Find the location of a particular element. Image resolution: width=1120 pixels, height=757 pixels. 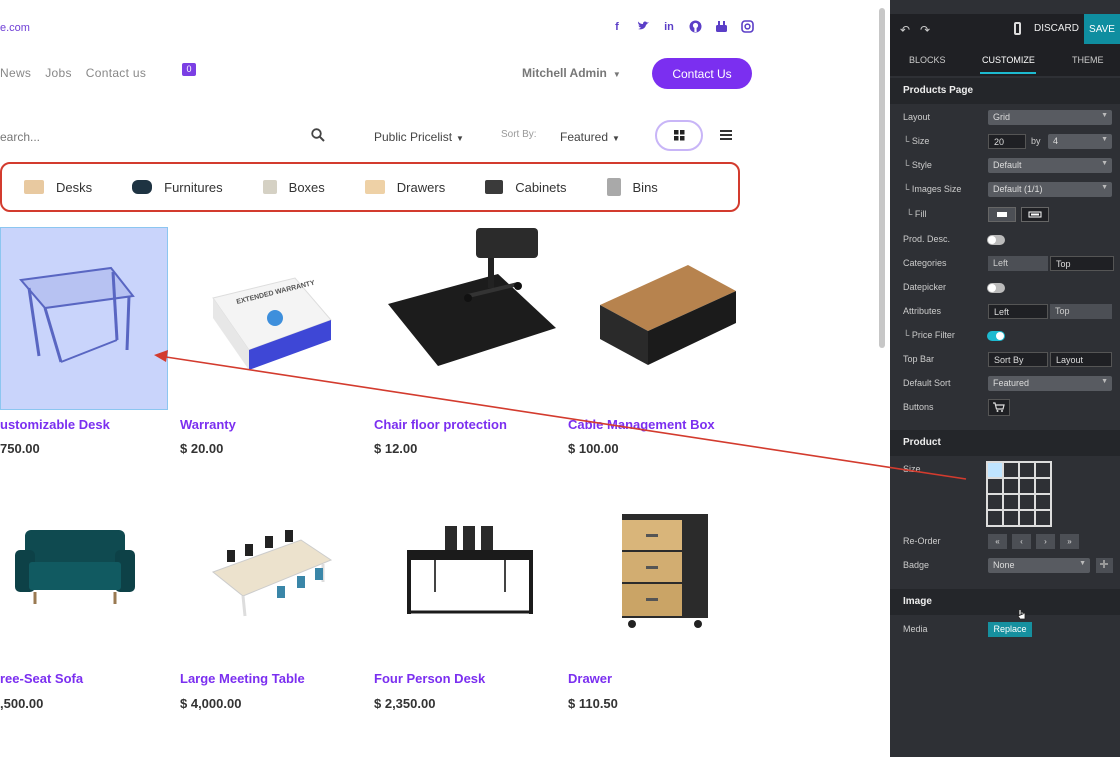

list-view-icon is located at coordinates (726, 135).